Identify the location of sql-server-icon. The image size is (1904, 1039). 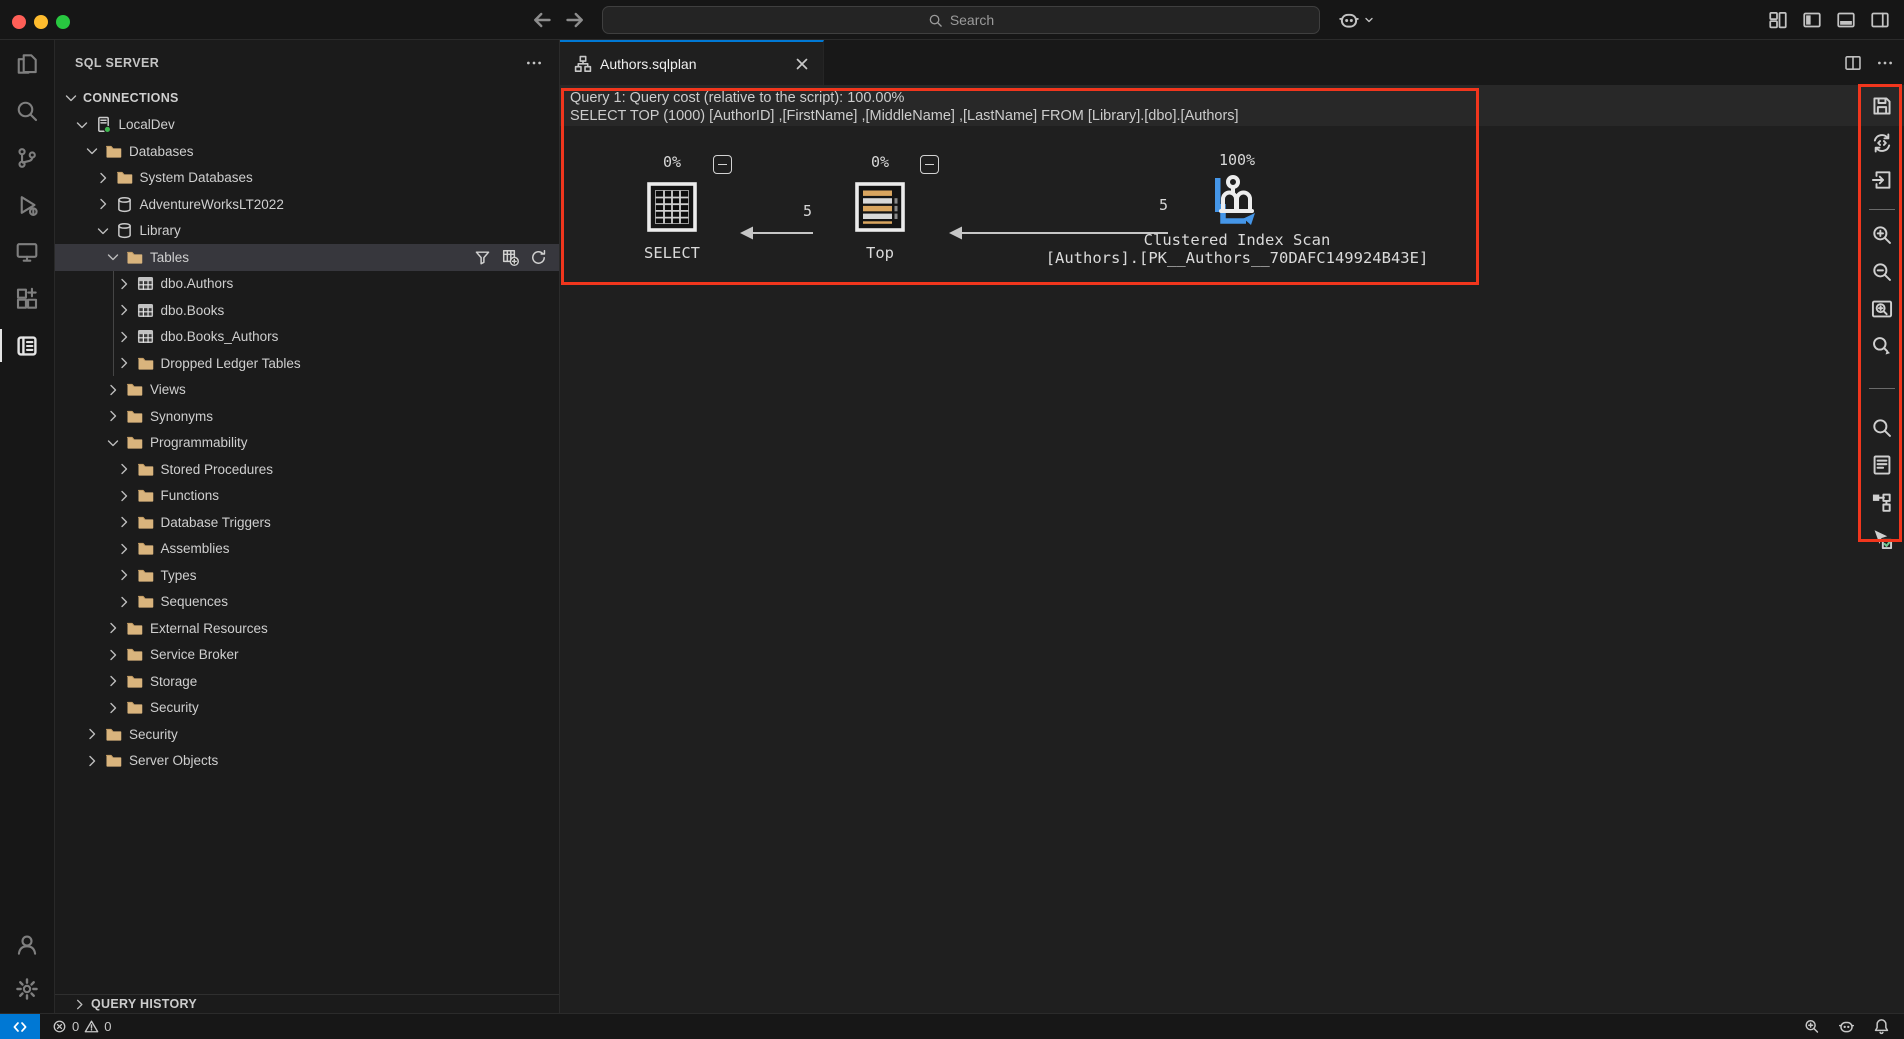
(27, 346).